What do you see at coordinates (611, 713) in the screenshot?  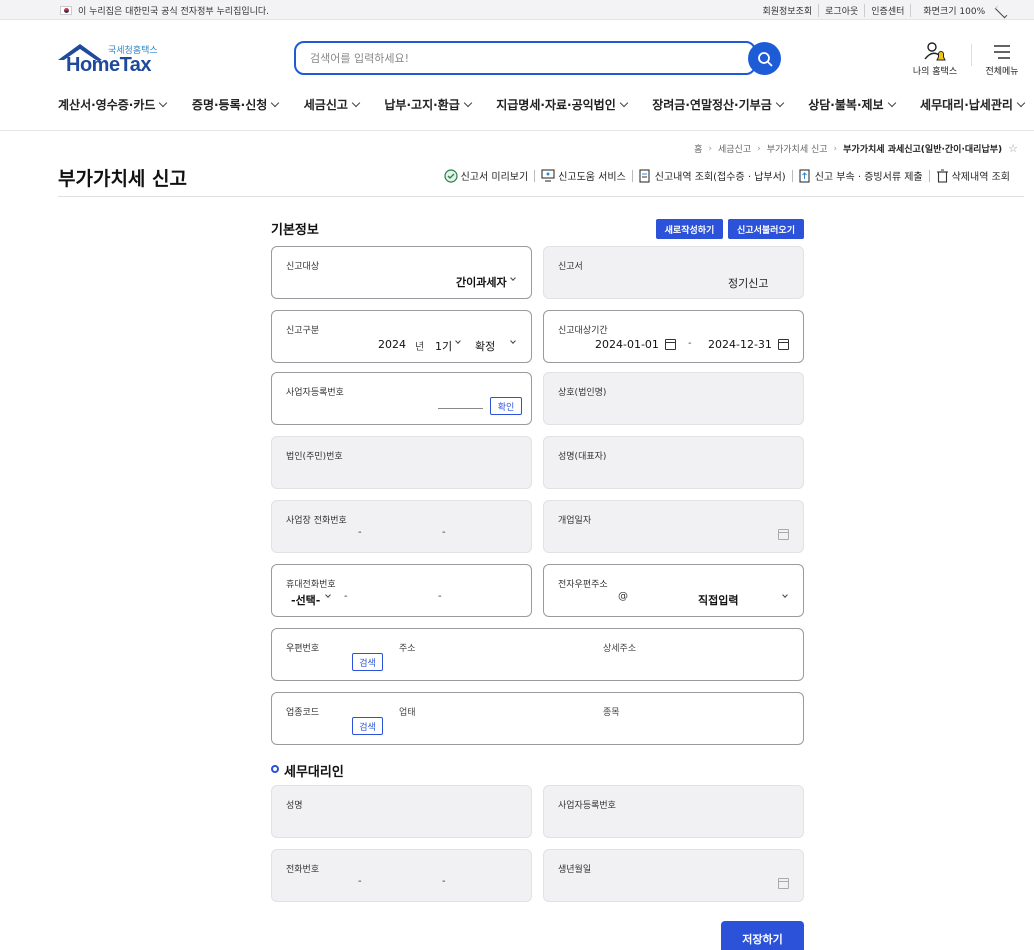 I see `business-item-label: 종목` at bounding box center [611, 713].